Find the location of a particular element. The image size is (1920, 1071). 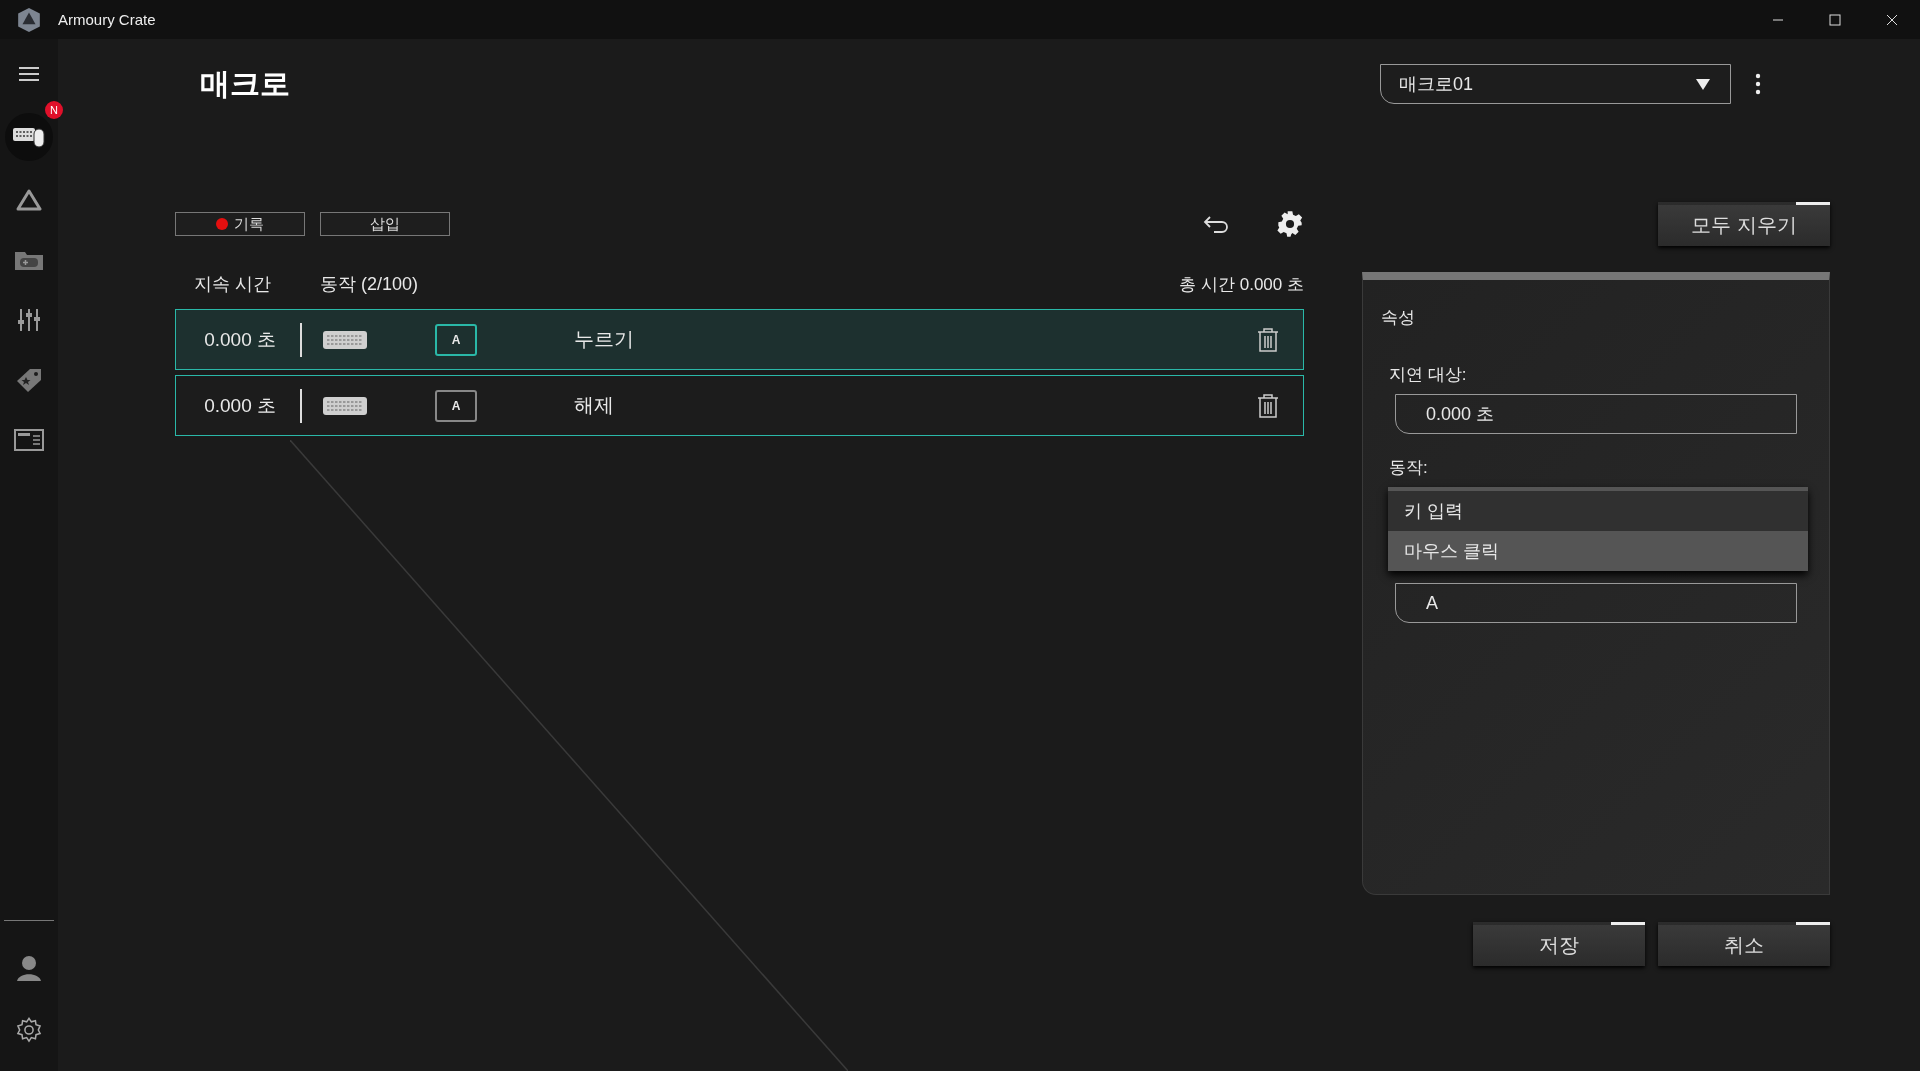

sliders-icon is located at coordinates (29, 320).